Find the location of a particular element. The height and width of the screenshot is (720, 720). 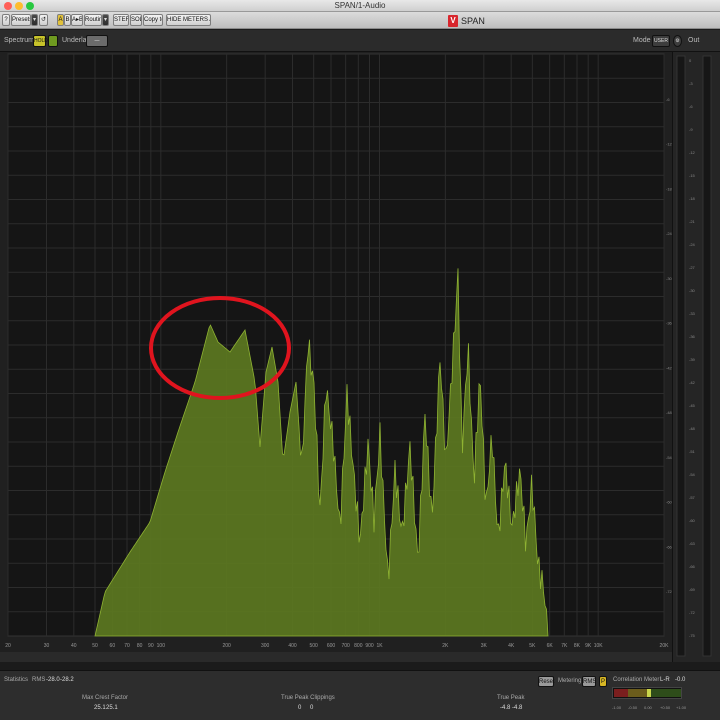

preset-b-button: B is located at coordinates (67, 20).